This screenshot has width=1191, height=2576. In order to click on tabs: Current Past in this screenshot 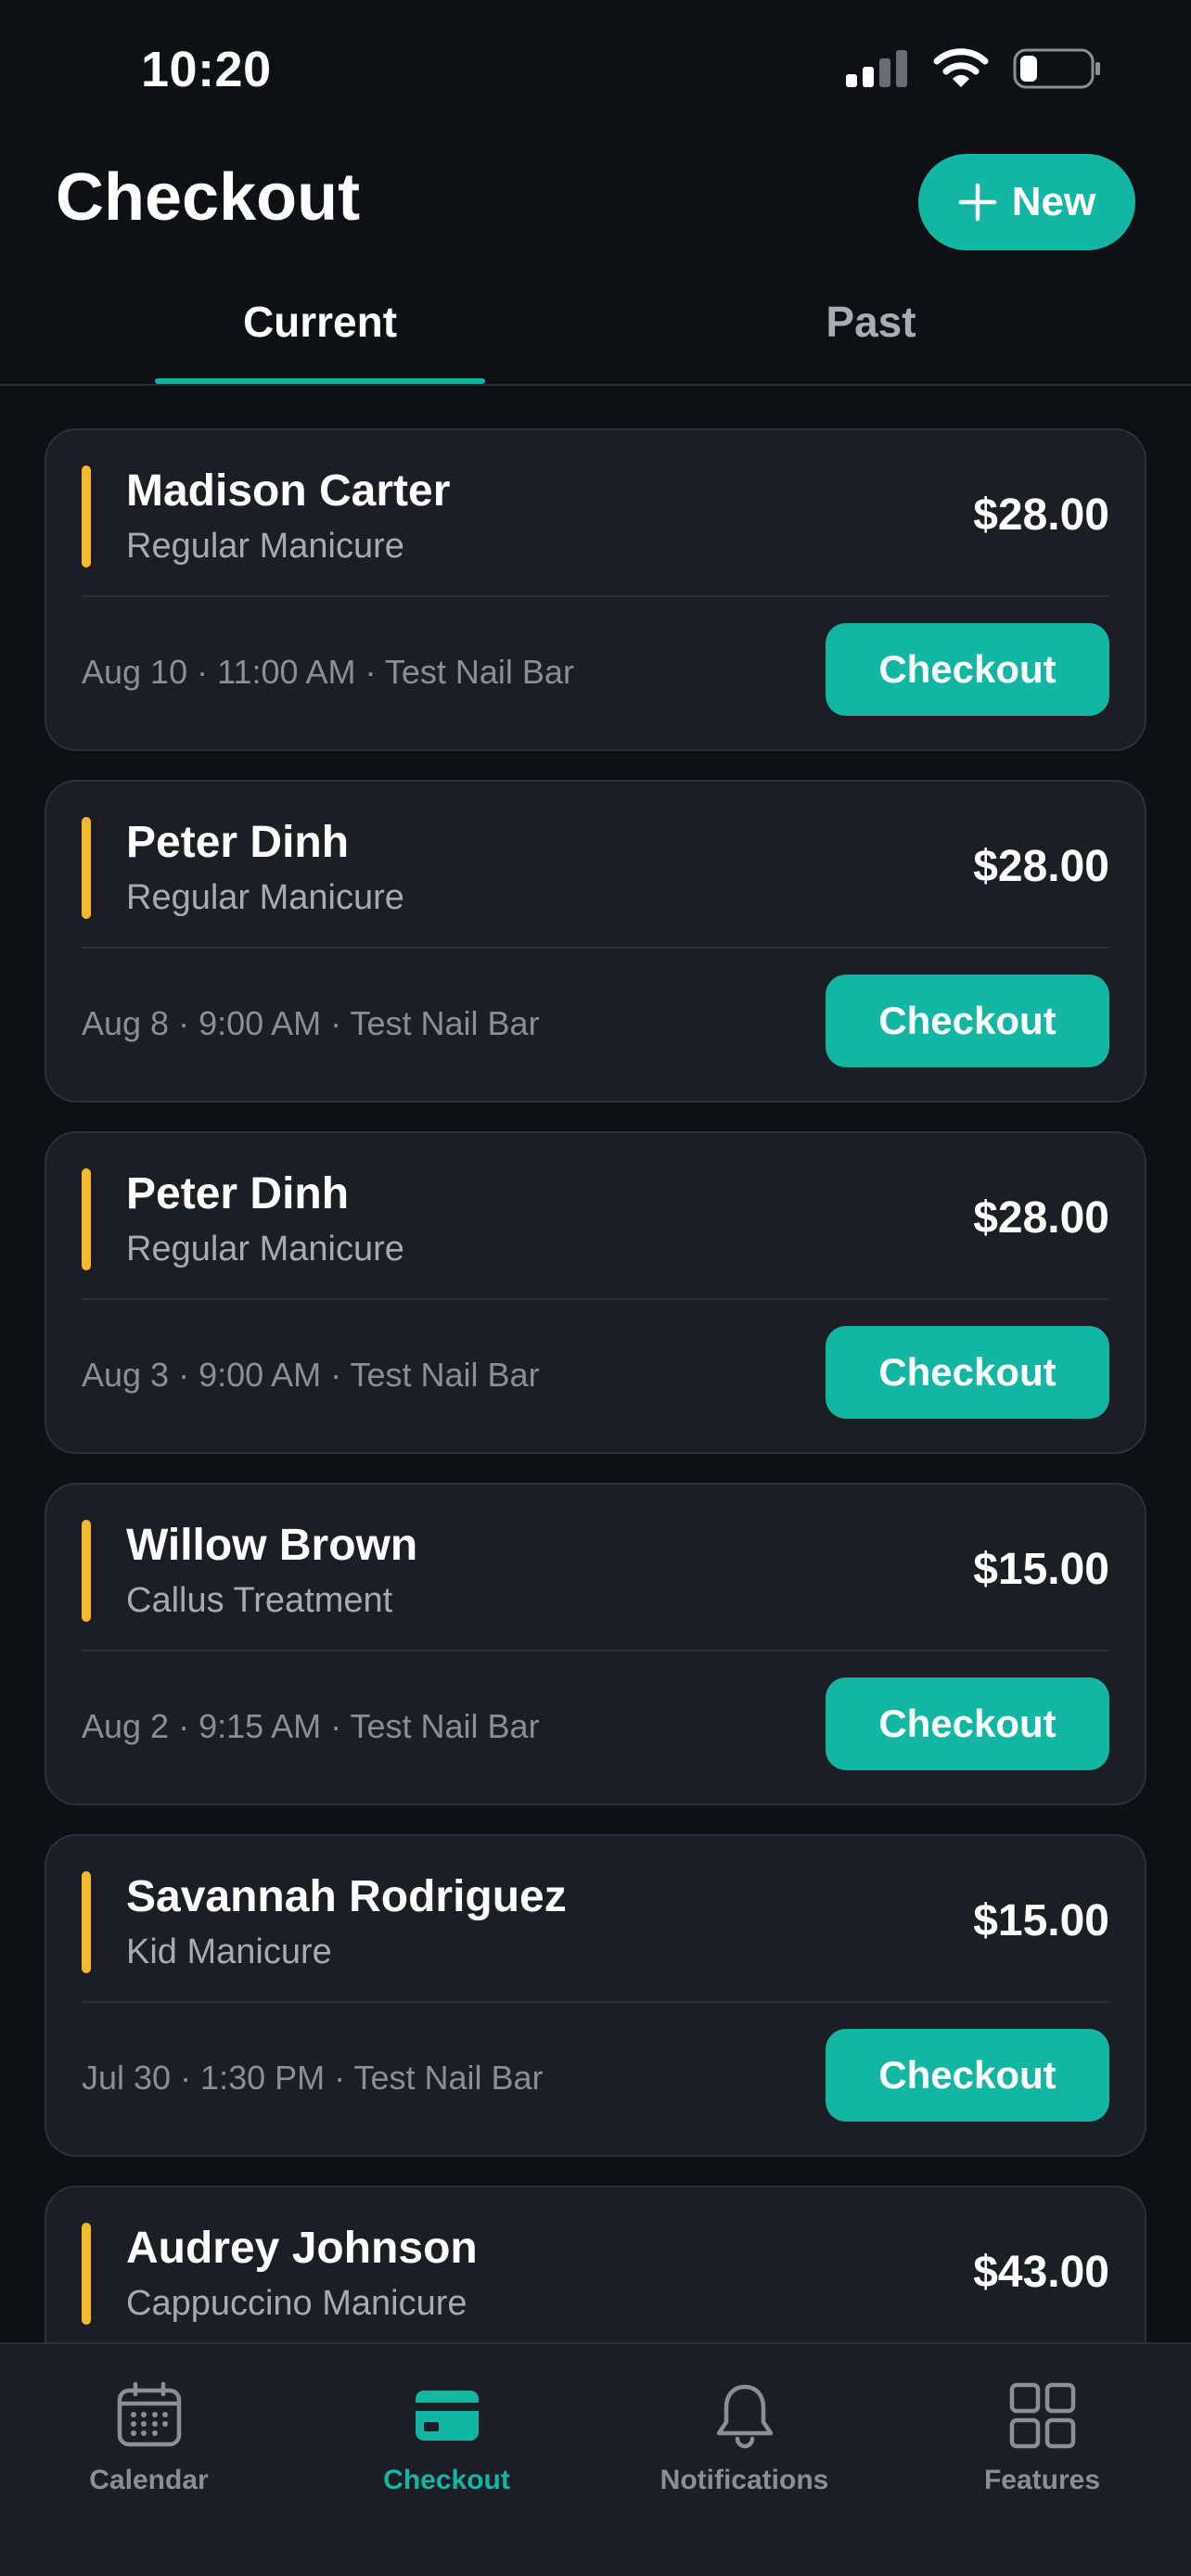, I will do `click(595, 332)`.